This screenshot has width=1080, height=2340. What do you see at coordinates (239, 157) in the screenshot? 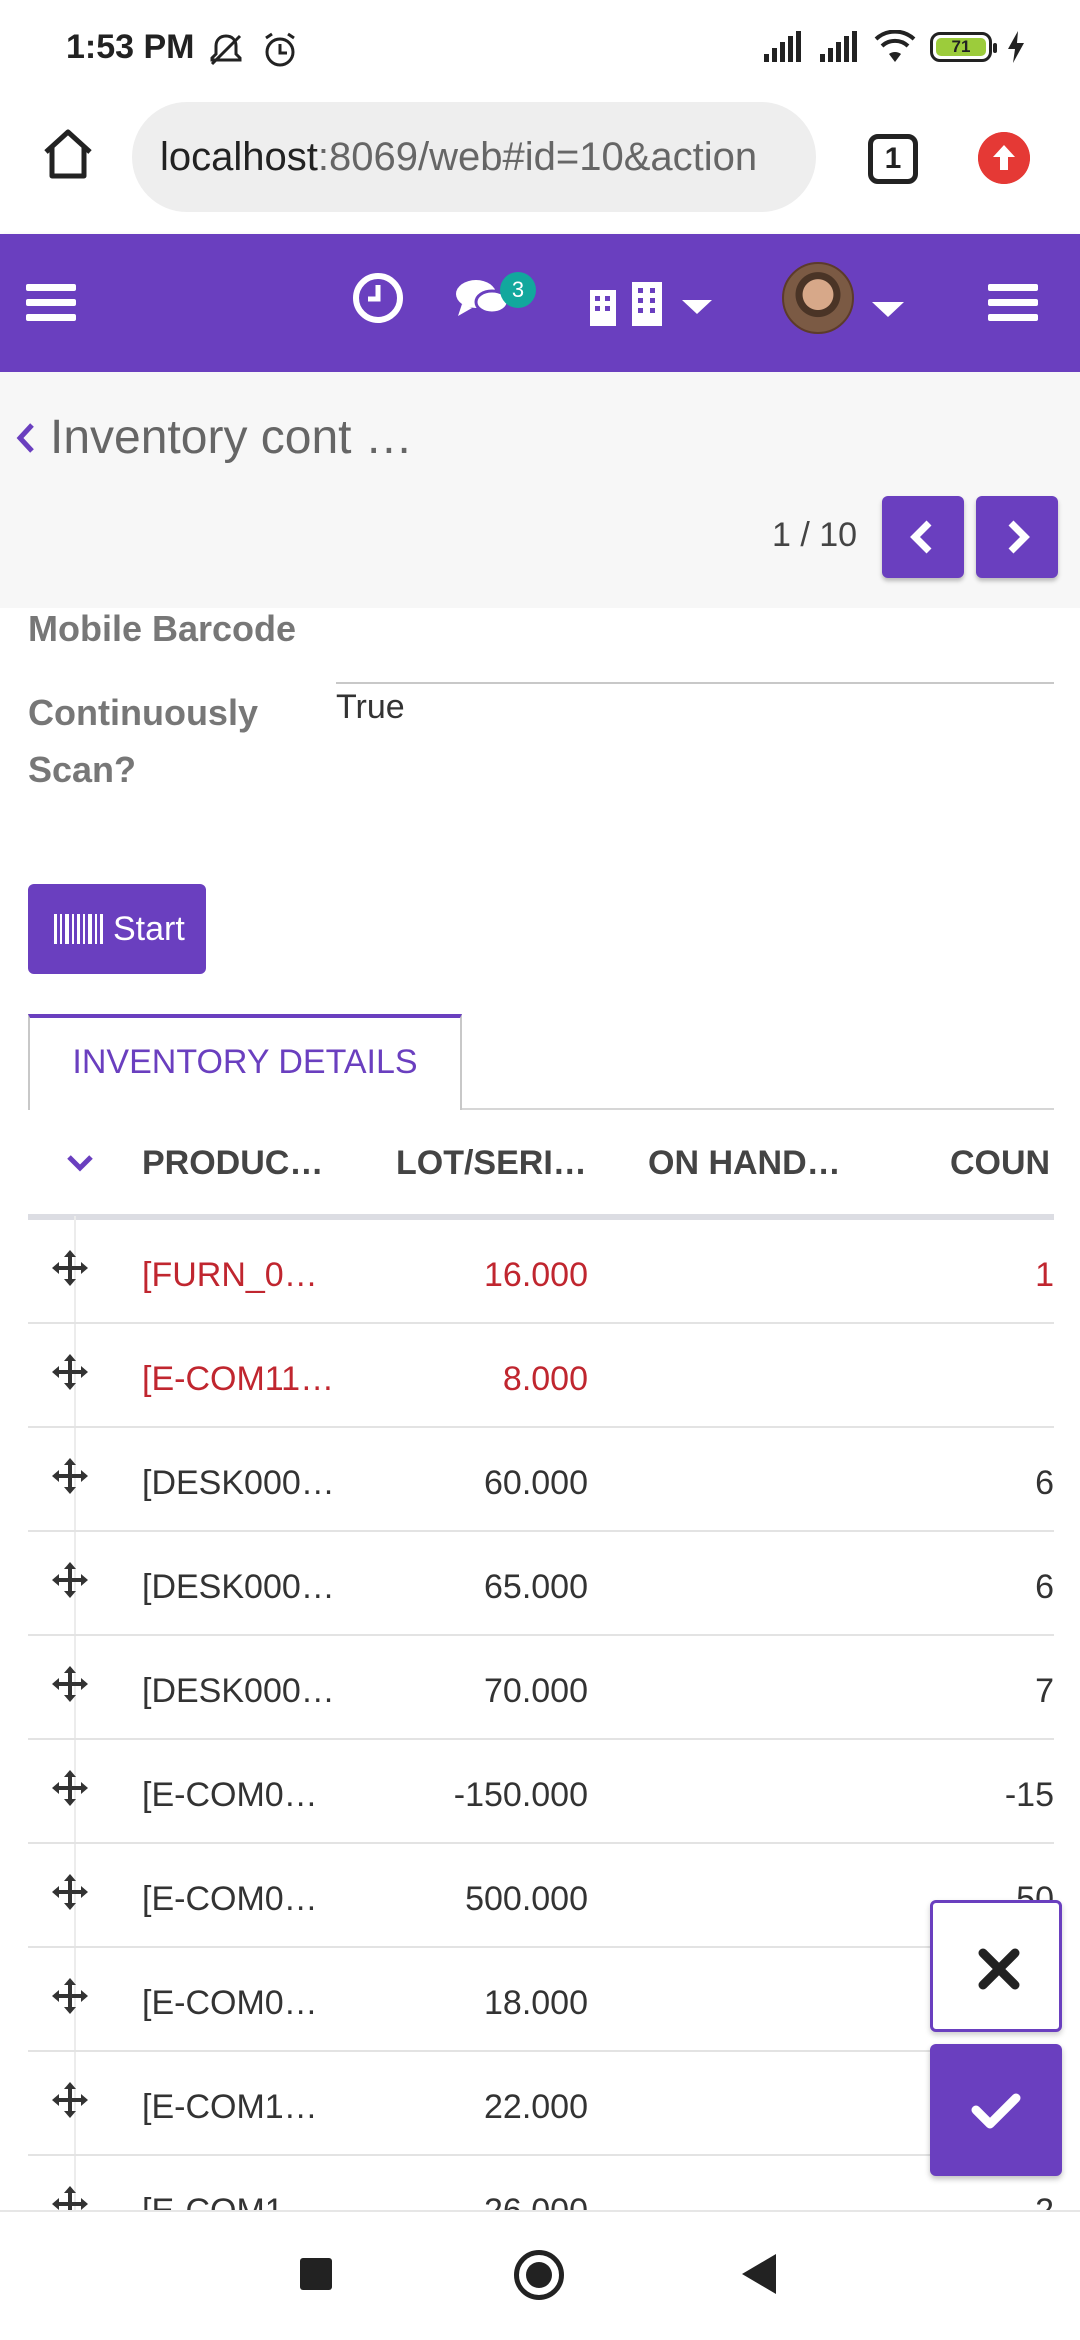
I see `url-host: localhost` at bounding box center [239, 157].